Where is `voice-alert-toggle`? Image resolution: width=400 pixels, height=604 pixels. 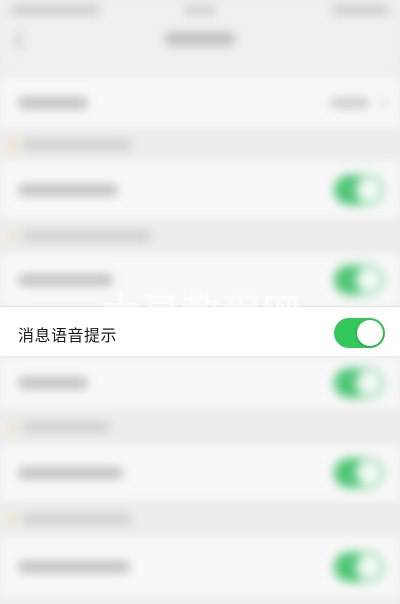
voice-alert-toggle is located at coordinates (359, 333).